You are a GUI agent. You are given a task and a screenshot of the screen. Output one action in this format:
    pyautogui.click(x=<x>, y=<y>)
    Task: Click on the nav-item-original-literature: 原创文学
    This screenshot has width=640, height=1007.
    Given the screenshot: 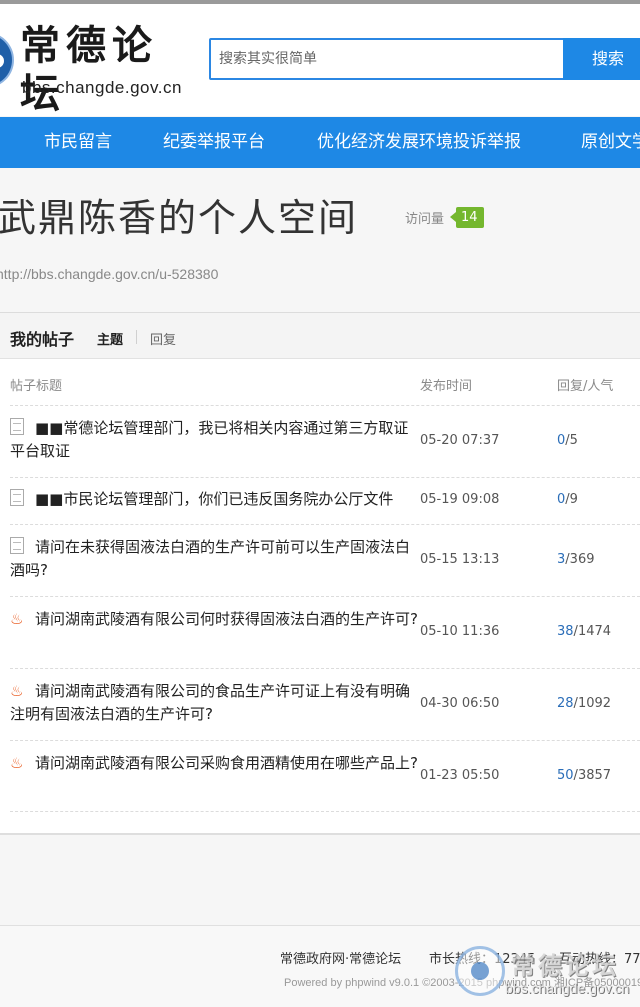 What is the action you would take?
    pyautogui.click(x=610, y=142)
    